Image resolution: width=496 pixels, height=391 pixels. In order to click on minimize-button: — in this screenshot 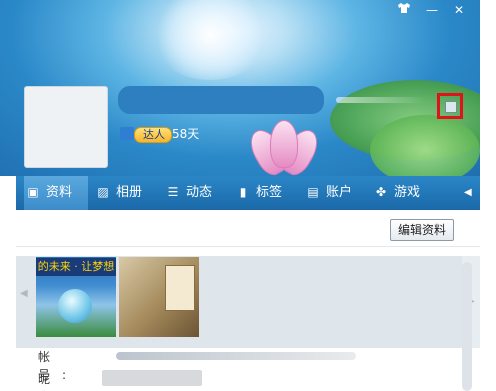, I will do `click(432, 10)`.